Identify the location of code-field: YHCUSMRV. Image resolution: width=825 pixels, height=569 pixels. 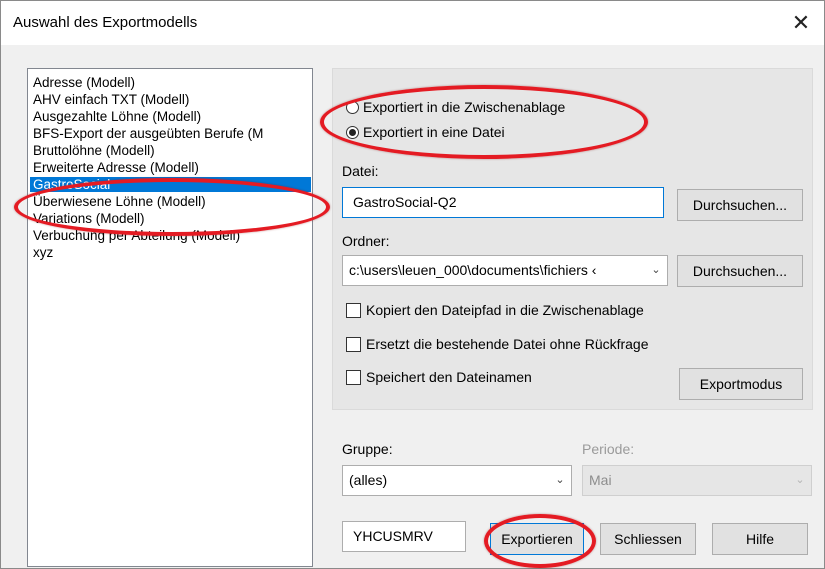
(404, 536).